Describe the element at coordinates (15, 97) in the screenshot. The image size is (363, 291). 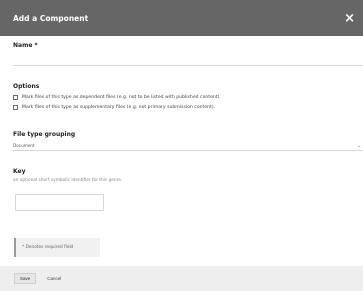
I see `dependent-files-checkbox` at that location.